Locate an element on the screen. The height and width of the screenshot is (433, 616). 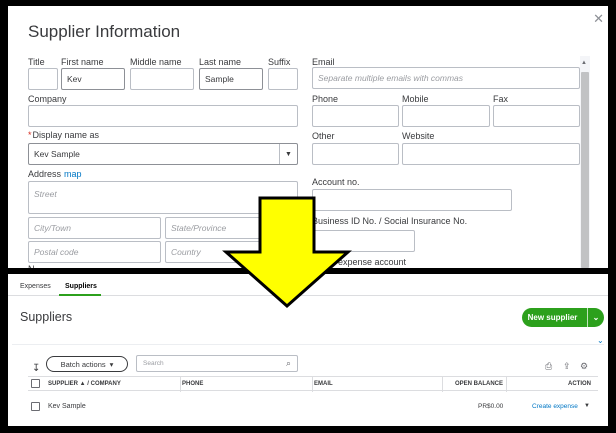
suffix-label: Suffix is located at coordinates (279, 62).